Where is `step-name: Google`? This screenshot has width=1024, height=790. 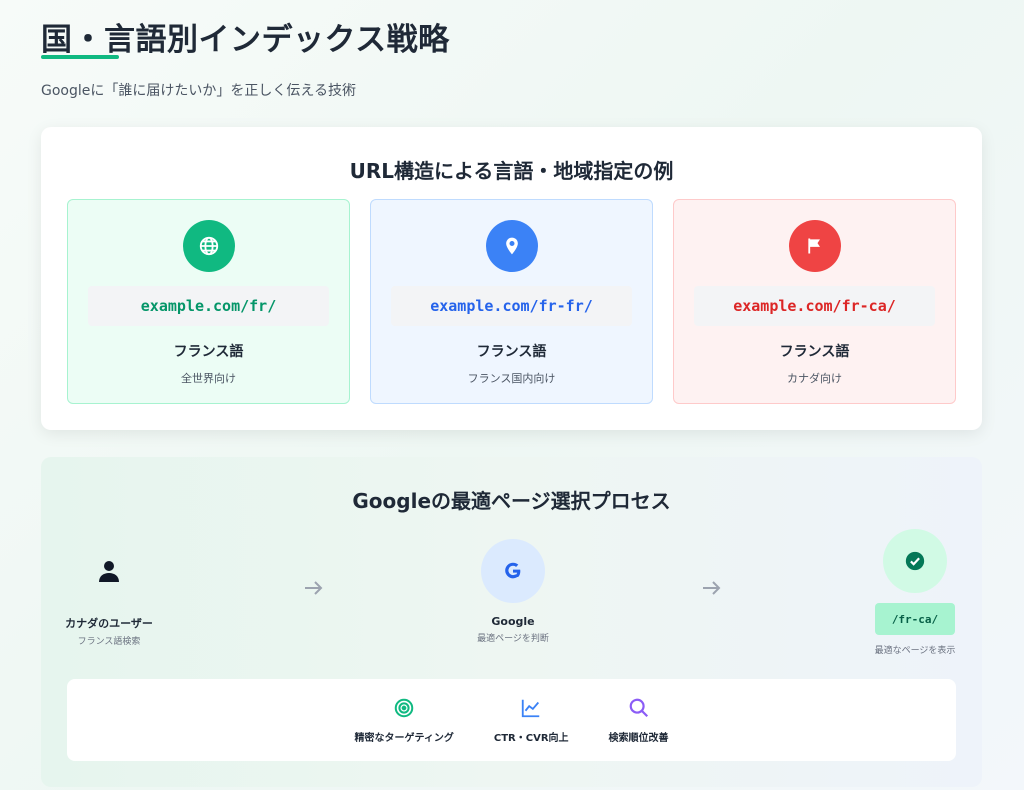
step-name: Google is located at coordinates (513, 621).